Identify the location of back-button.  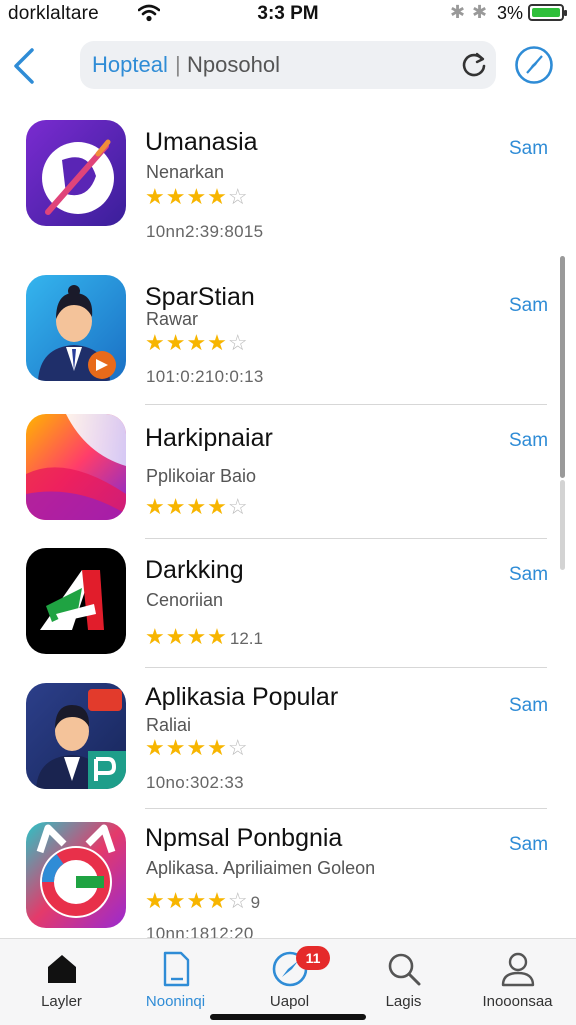
(26, 66).